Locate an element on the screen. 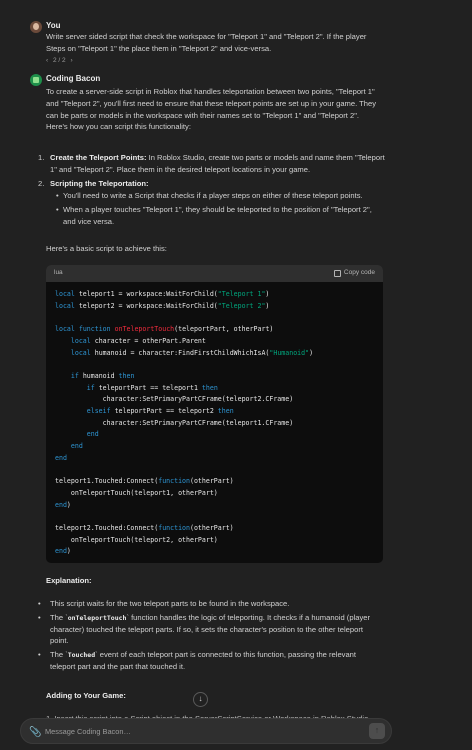 The image size is (472, 750). pager-next-button: › is located at coordinates (71, 61).